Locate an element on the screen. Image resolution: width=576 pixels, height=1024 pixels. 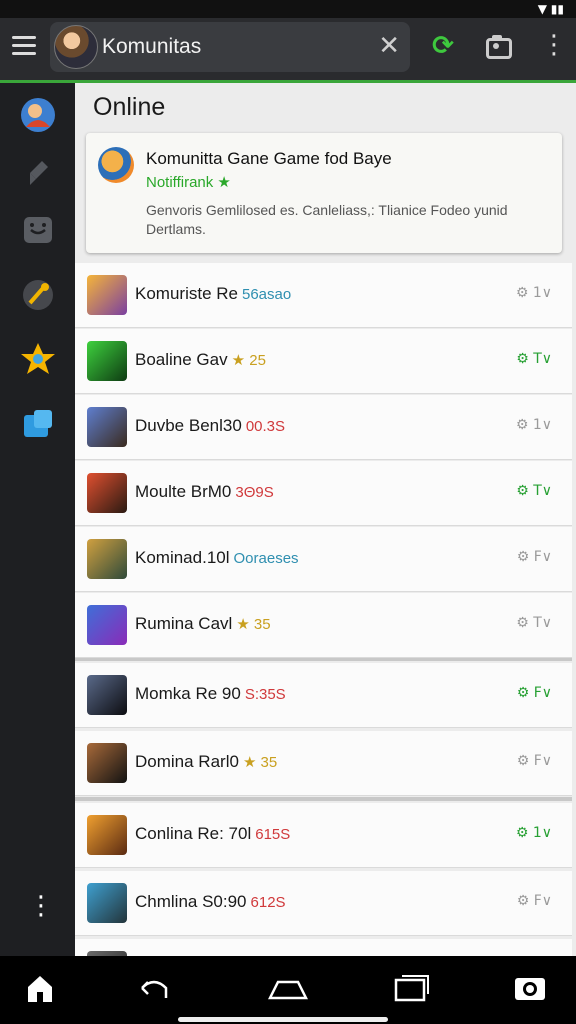
list-item-name: Domina Rarl0 ★ 35 is located at coordinates (206, 762).